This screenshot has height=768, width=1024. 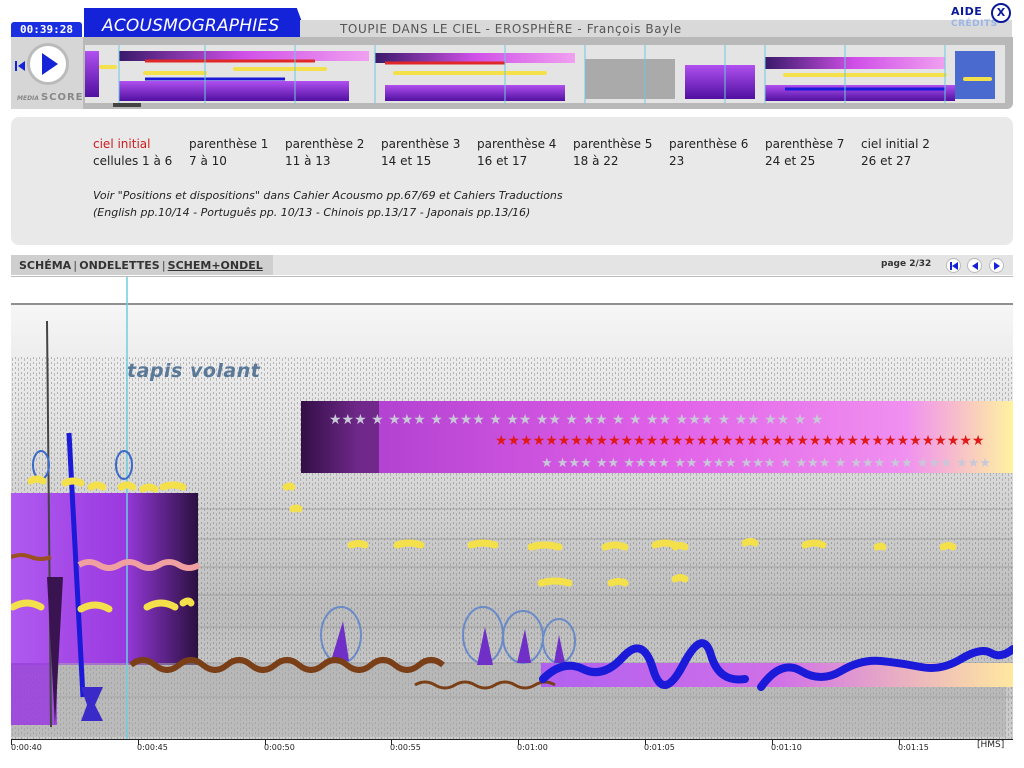 I want to click on overview-graphic, so click(x=545, y=74).